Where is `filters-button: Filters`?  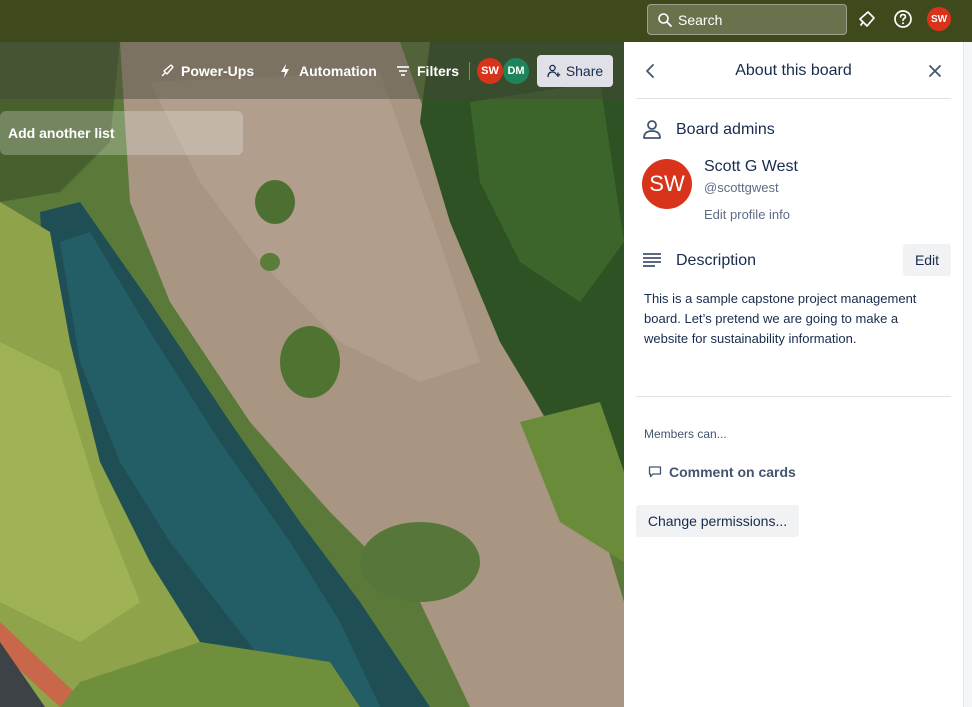
filters-button: Filters is located at coordinates (427, 71).